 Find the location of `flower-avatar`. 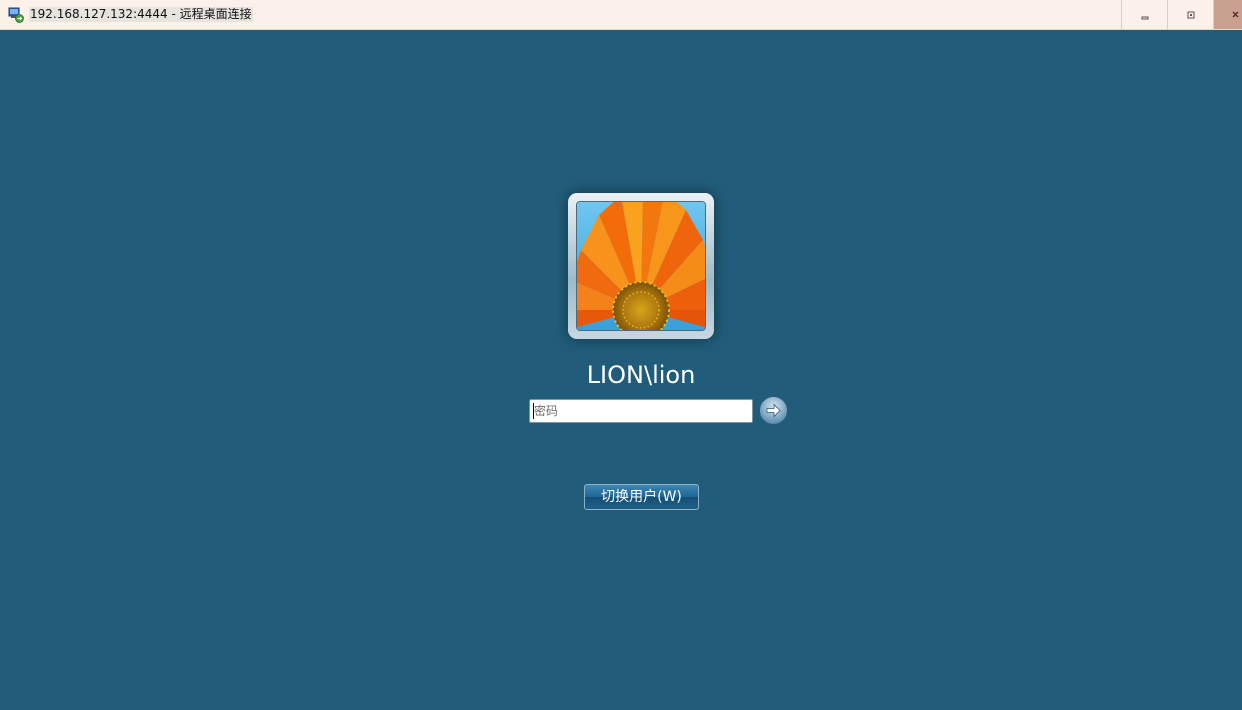

flower-avatar is located at coordinates (641, 266).